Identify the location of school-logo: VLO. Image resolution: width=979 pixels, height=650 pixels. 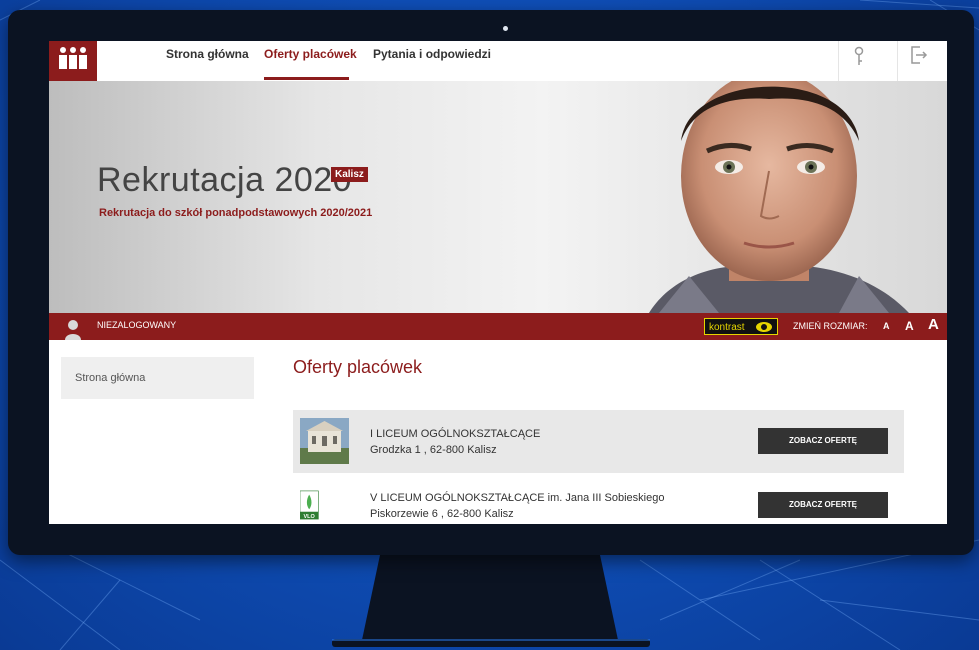
(309, 505).